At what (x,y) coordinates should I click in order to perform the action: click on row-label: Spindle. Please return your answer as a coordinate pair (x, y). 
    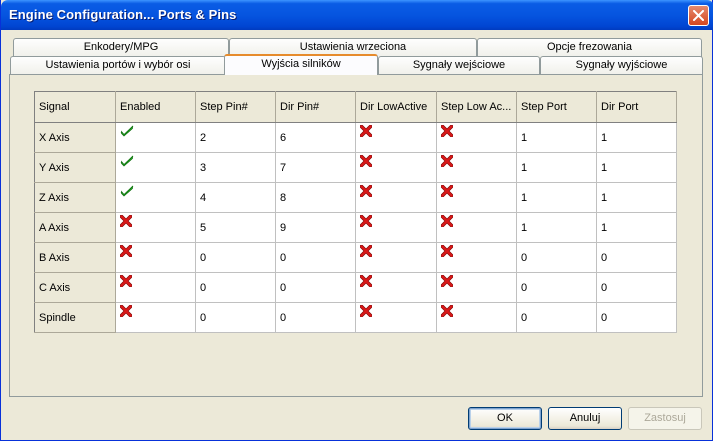
    Looking at the image, I should click on (75, 317).